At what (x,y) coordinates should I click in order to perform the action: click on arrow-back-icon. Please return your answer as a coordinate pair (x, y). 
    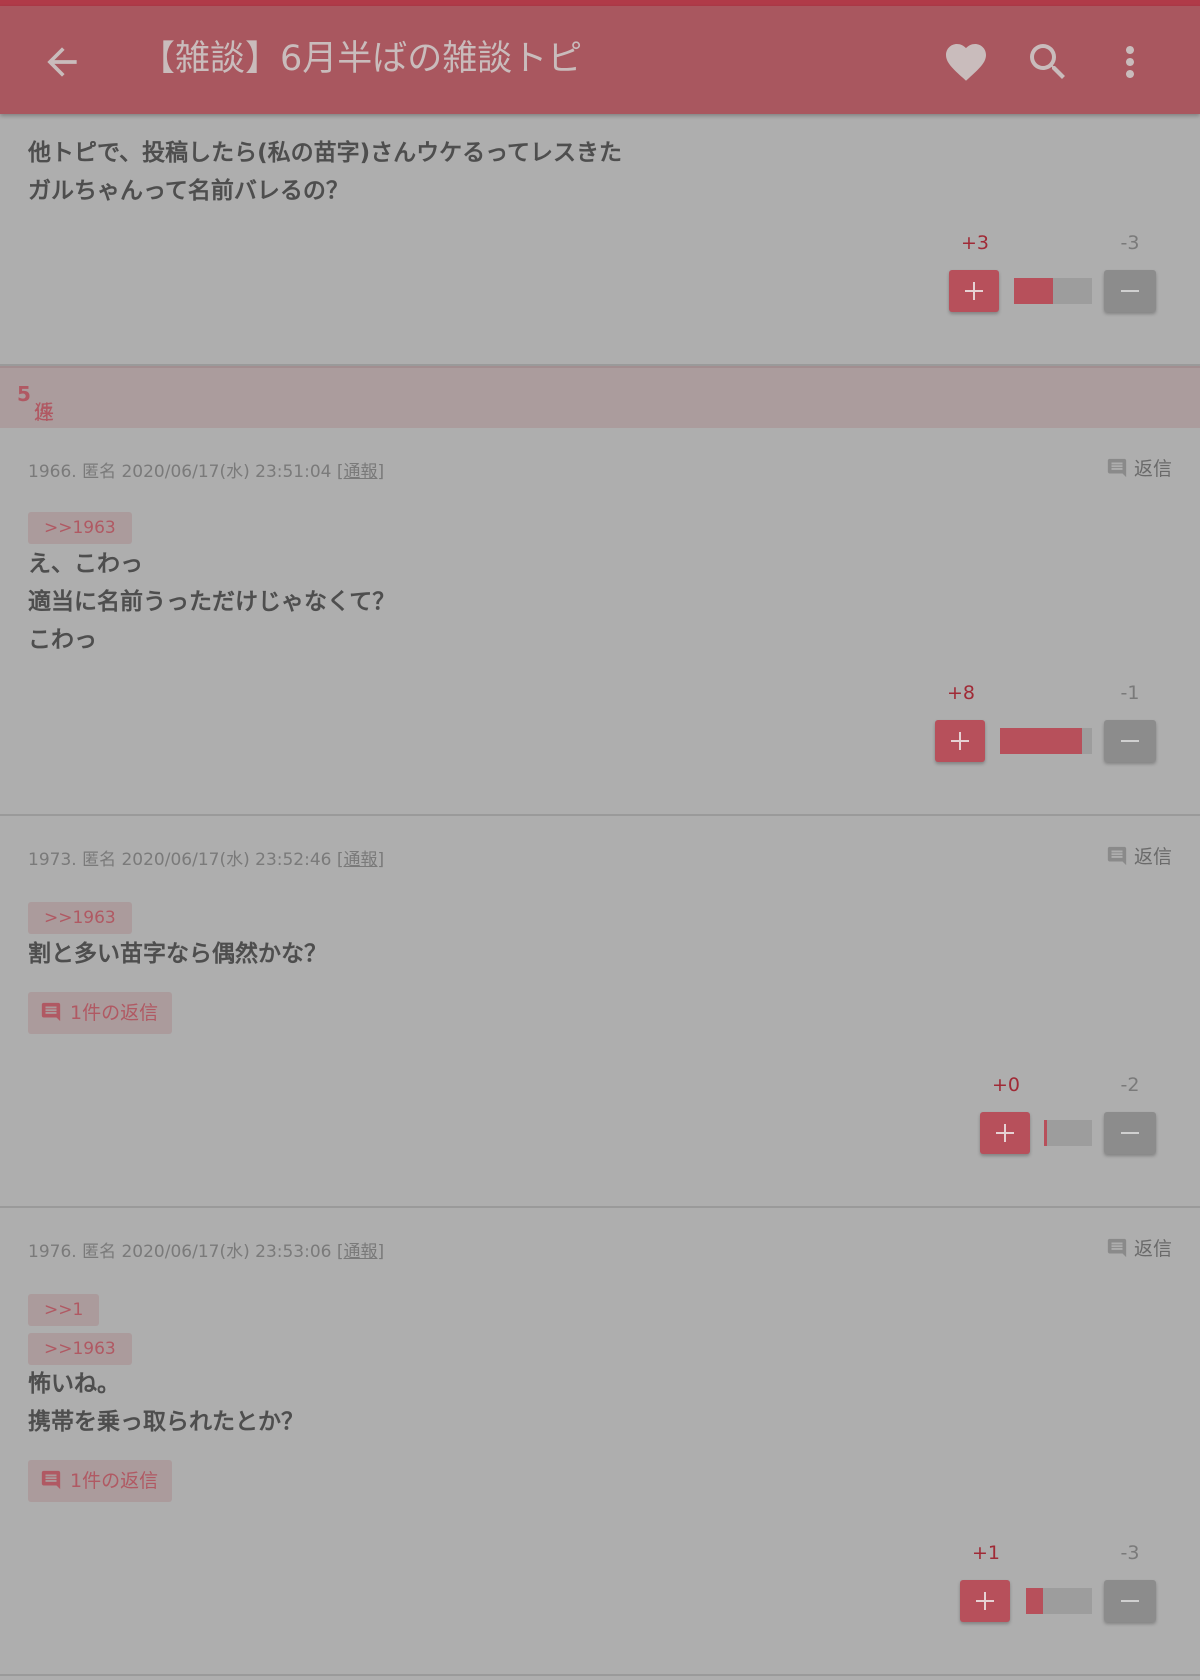
    Looking at the image, I should click on (62, 62).